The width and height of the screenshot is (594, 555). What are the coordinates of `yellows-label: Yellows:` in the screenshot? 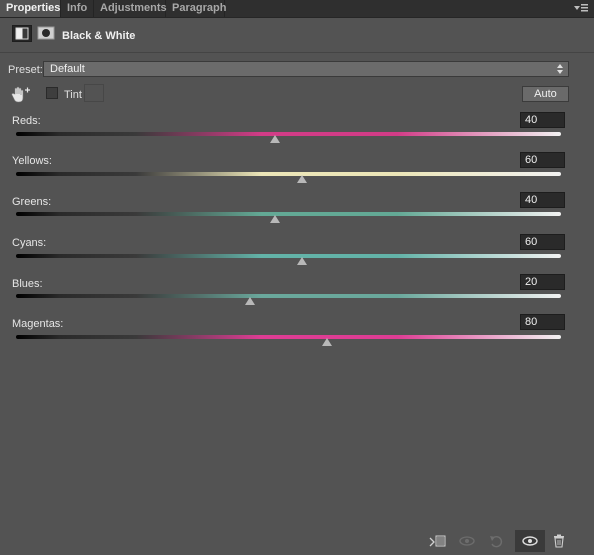 It's located at (32, 161).